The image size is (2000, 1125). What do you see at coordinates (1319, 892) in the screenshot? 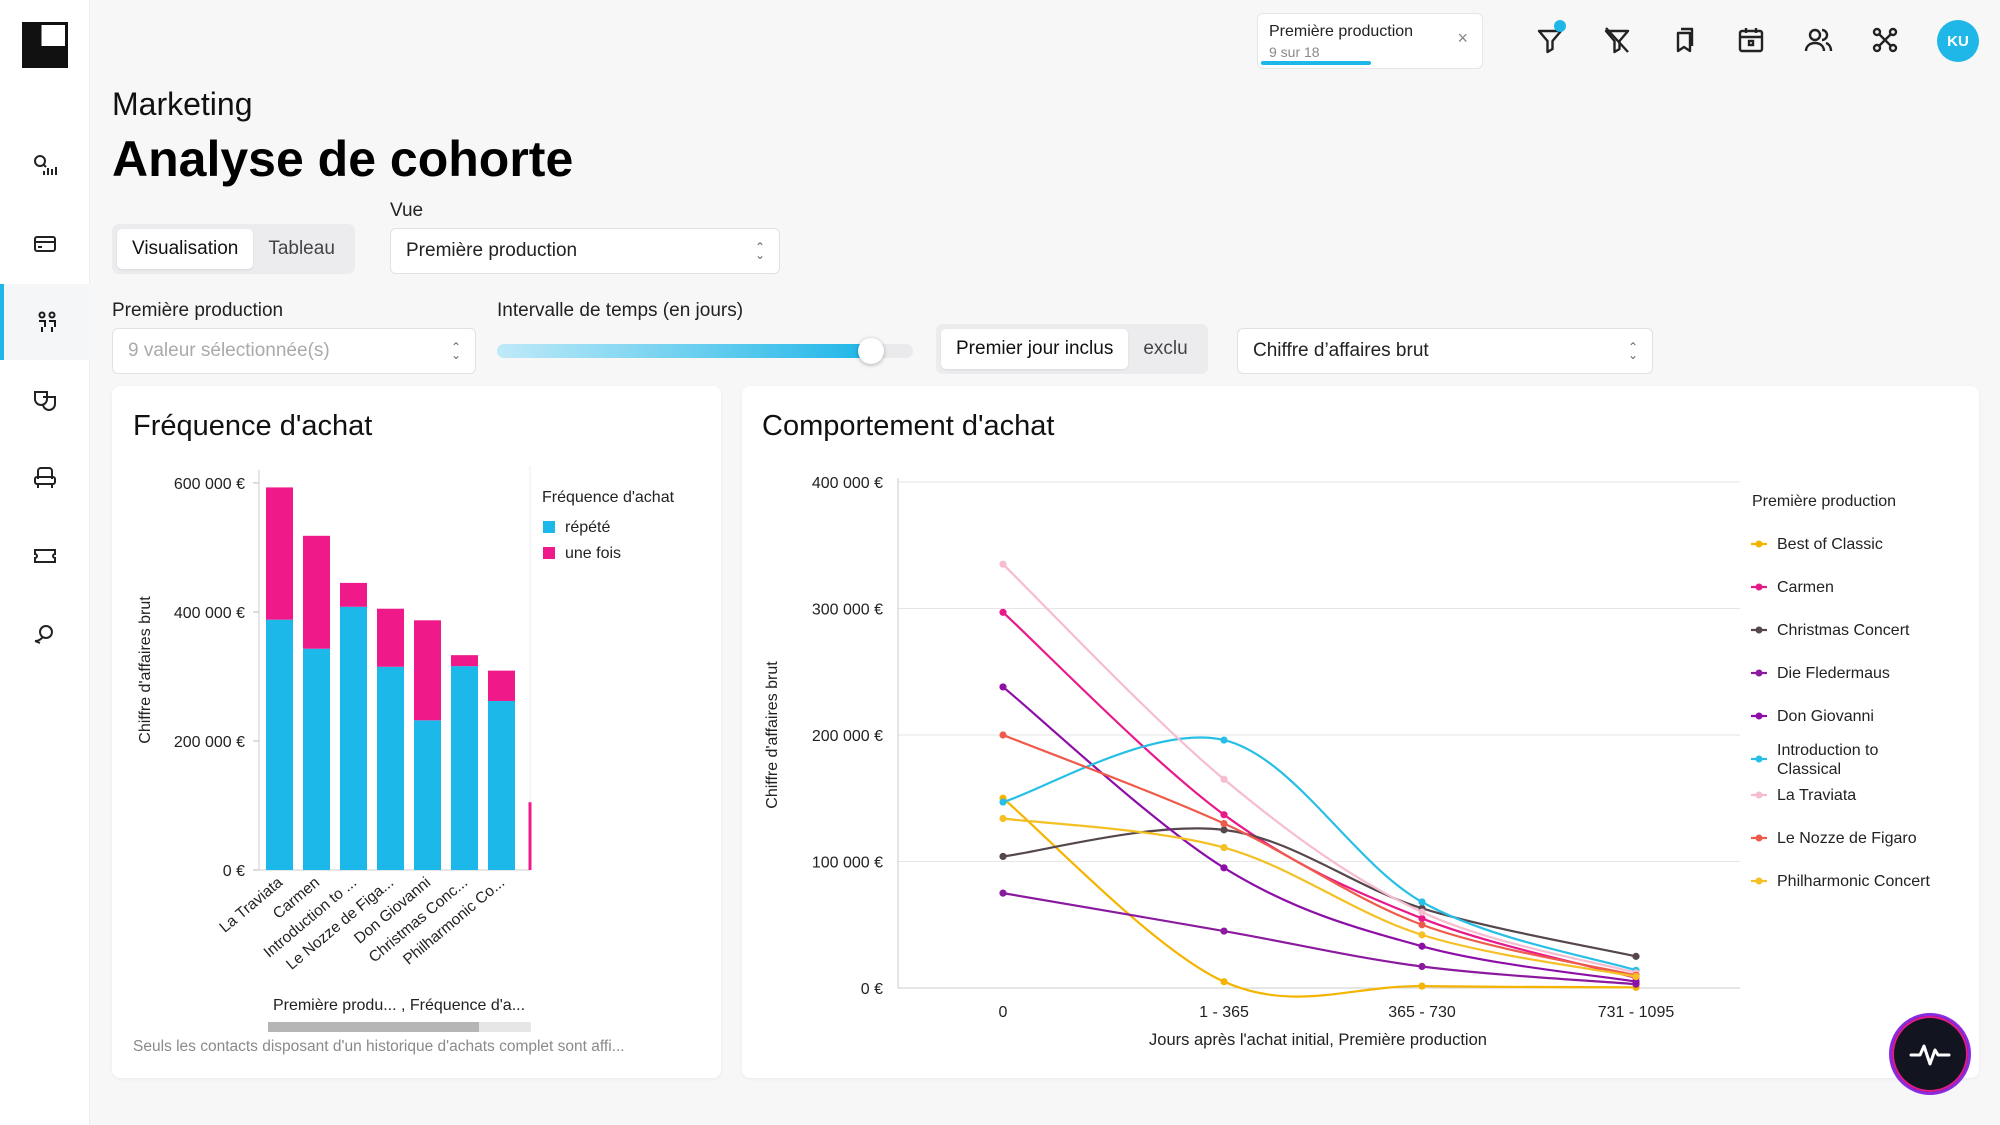
I see `line-christmas-concert` at bounding box center [1319, 892].